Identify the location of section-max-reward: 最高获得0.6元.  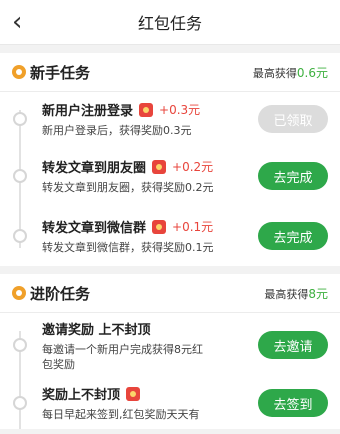
(290, 72).